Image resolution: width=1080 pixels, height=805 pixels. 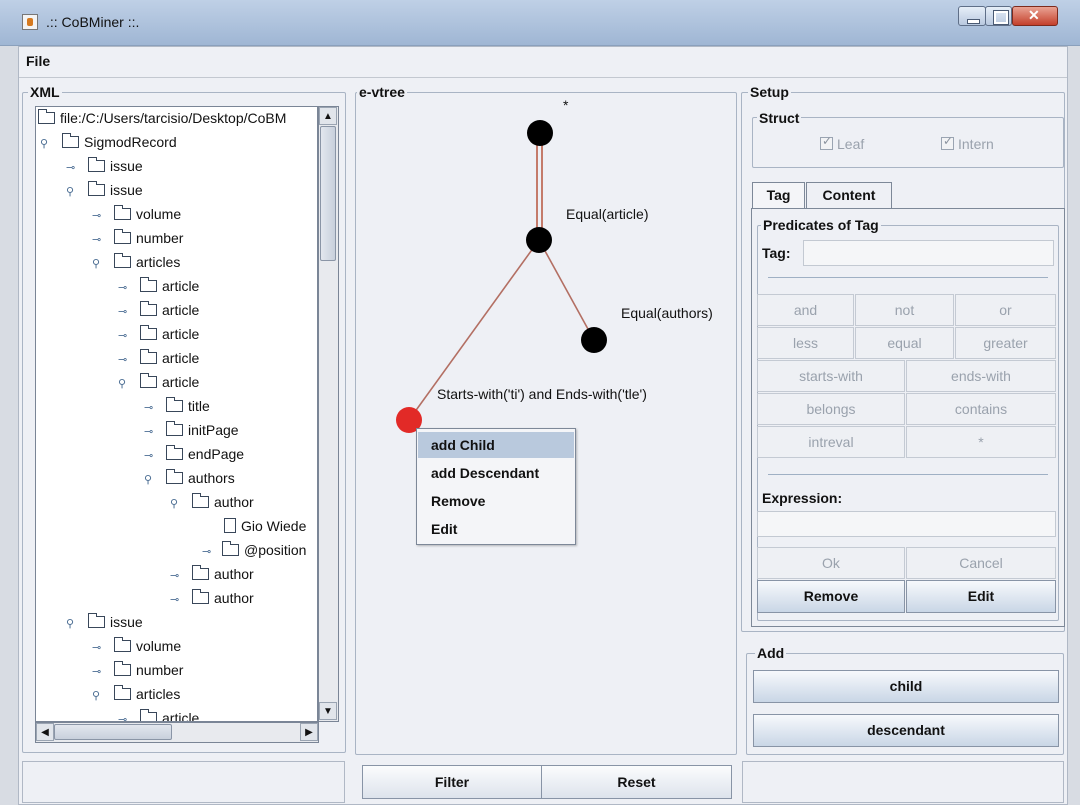 I want to click on tree-leaf: Gio Wiede, so click(x=265, y=526).